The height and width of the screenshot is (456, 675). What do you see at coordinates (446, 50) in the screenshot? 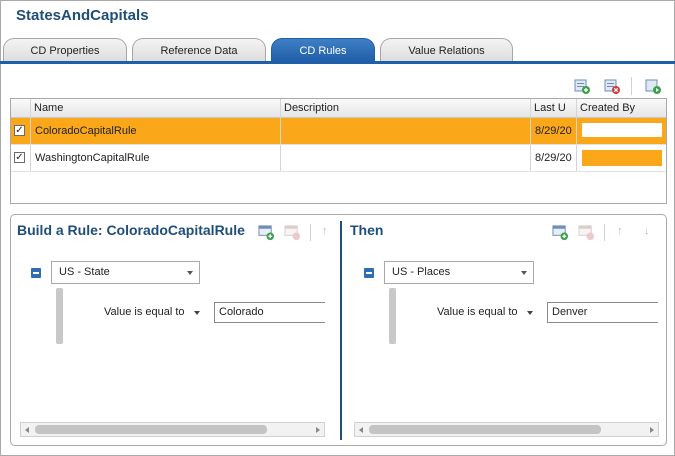
I see `tab-value-relations: Value Relations` at bounding box center [446, 50].